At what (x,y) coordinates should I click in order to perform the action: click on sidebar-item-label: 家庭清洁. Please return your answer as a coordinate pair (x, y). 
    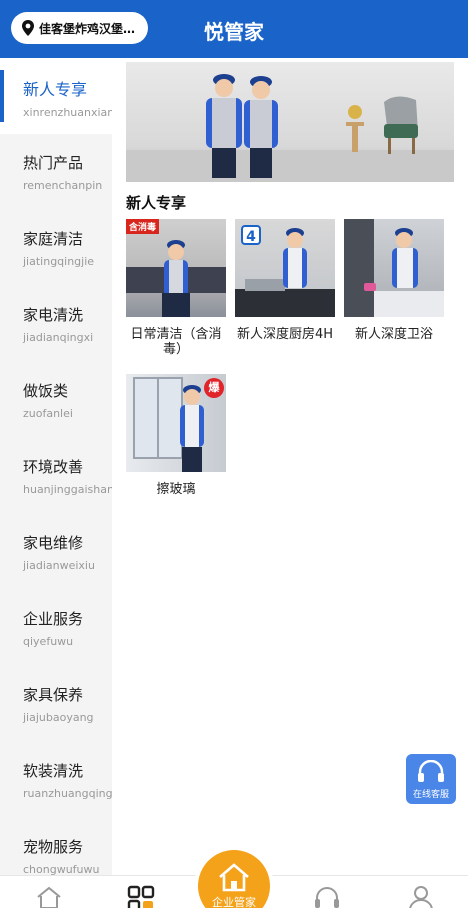
    Looking at the image, I should click on (53, 239).